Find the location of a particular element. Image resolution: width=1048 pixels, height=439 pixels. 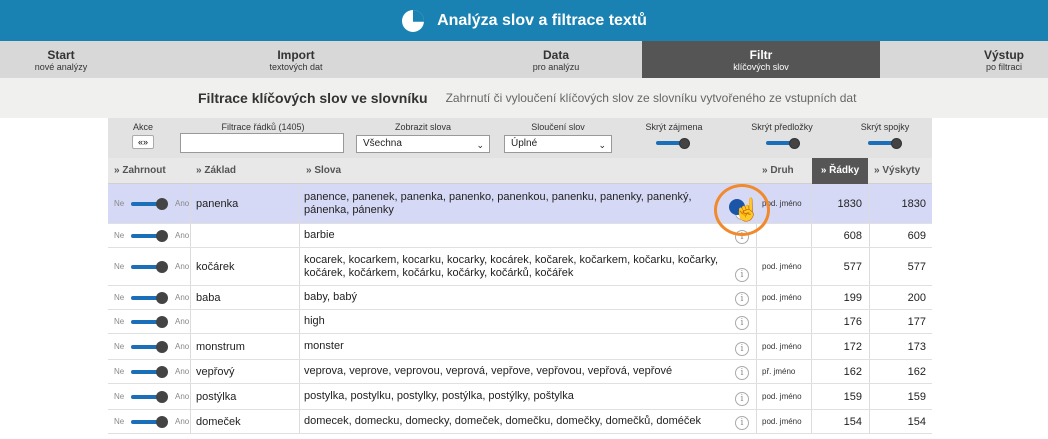

nav-step-start: Start nové analýzy is located at coordinates (61, 59).